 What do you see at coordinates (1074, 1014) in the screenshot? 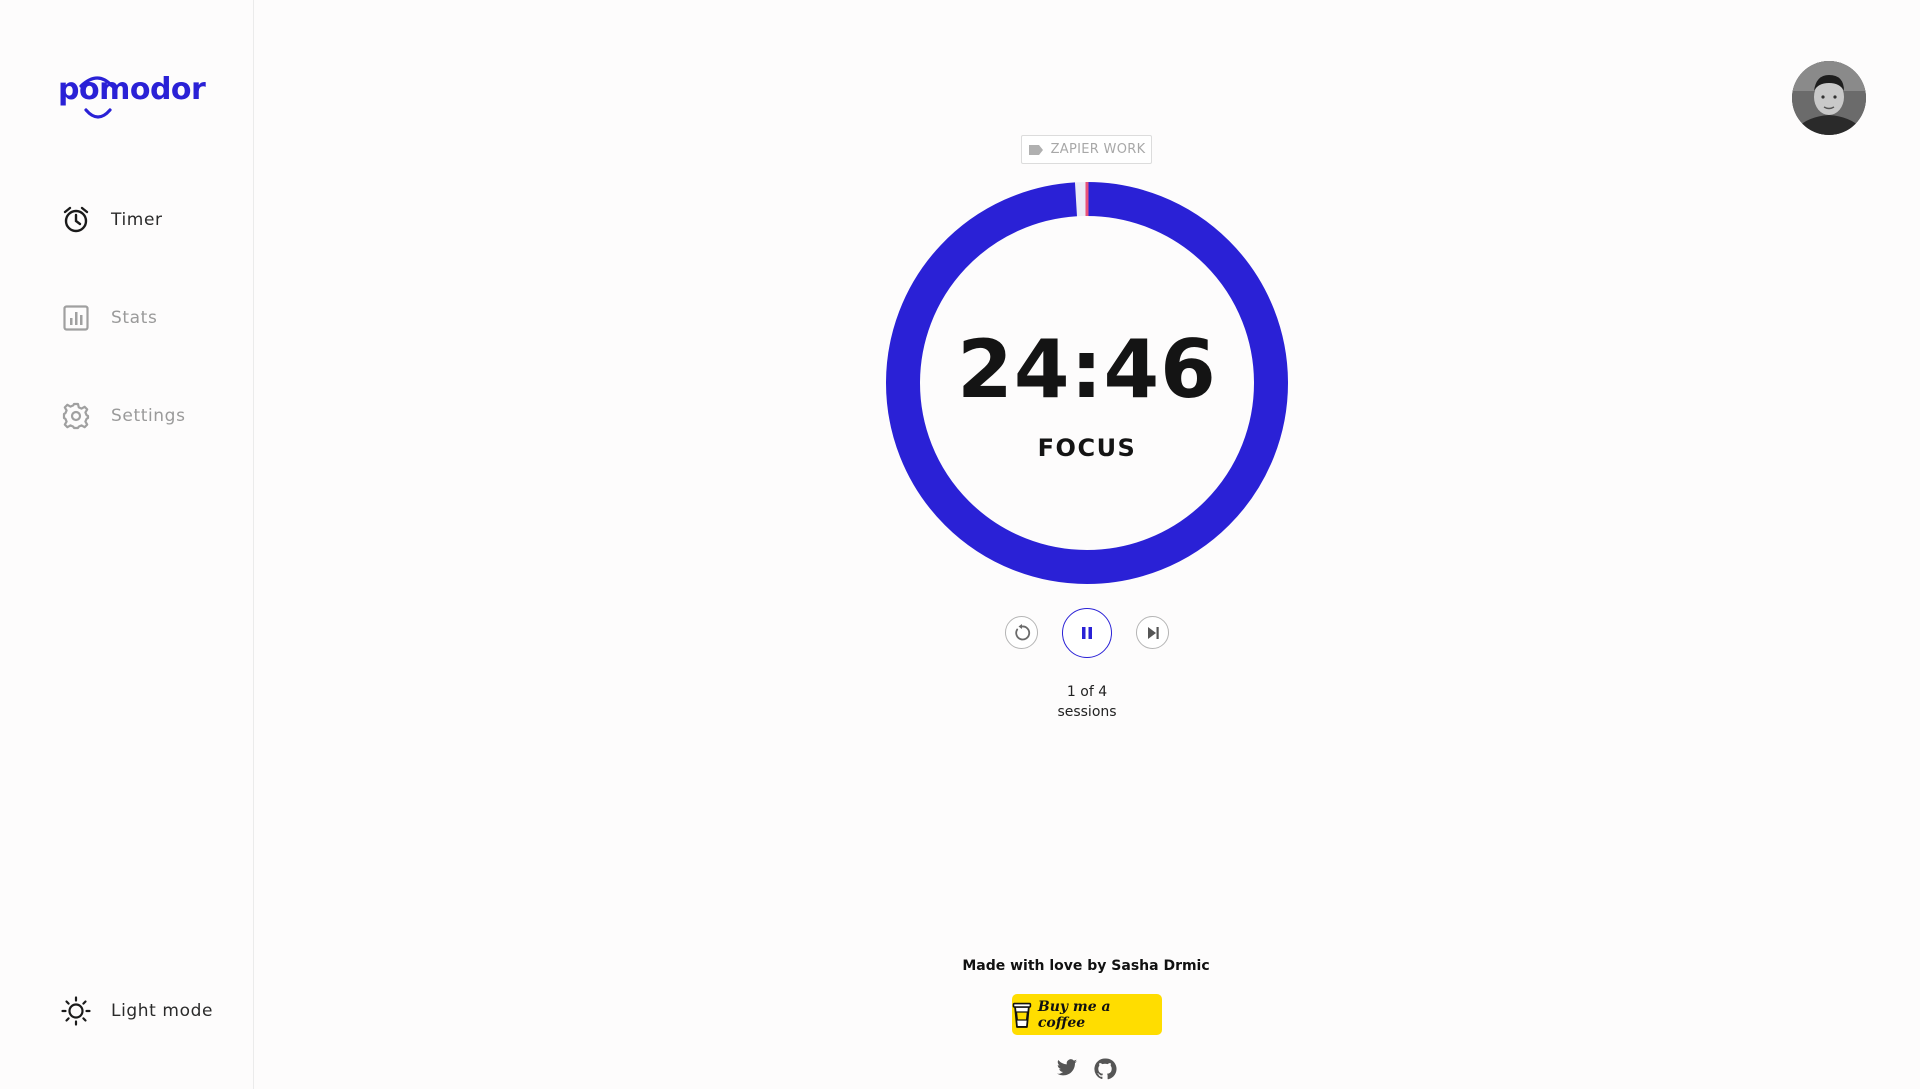
I see `coffee-label: Buy me a coffee` at bounding box center [1074, 1014].